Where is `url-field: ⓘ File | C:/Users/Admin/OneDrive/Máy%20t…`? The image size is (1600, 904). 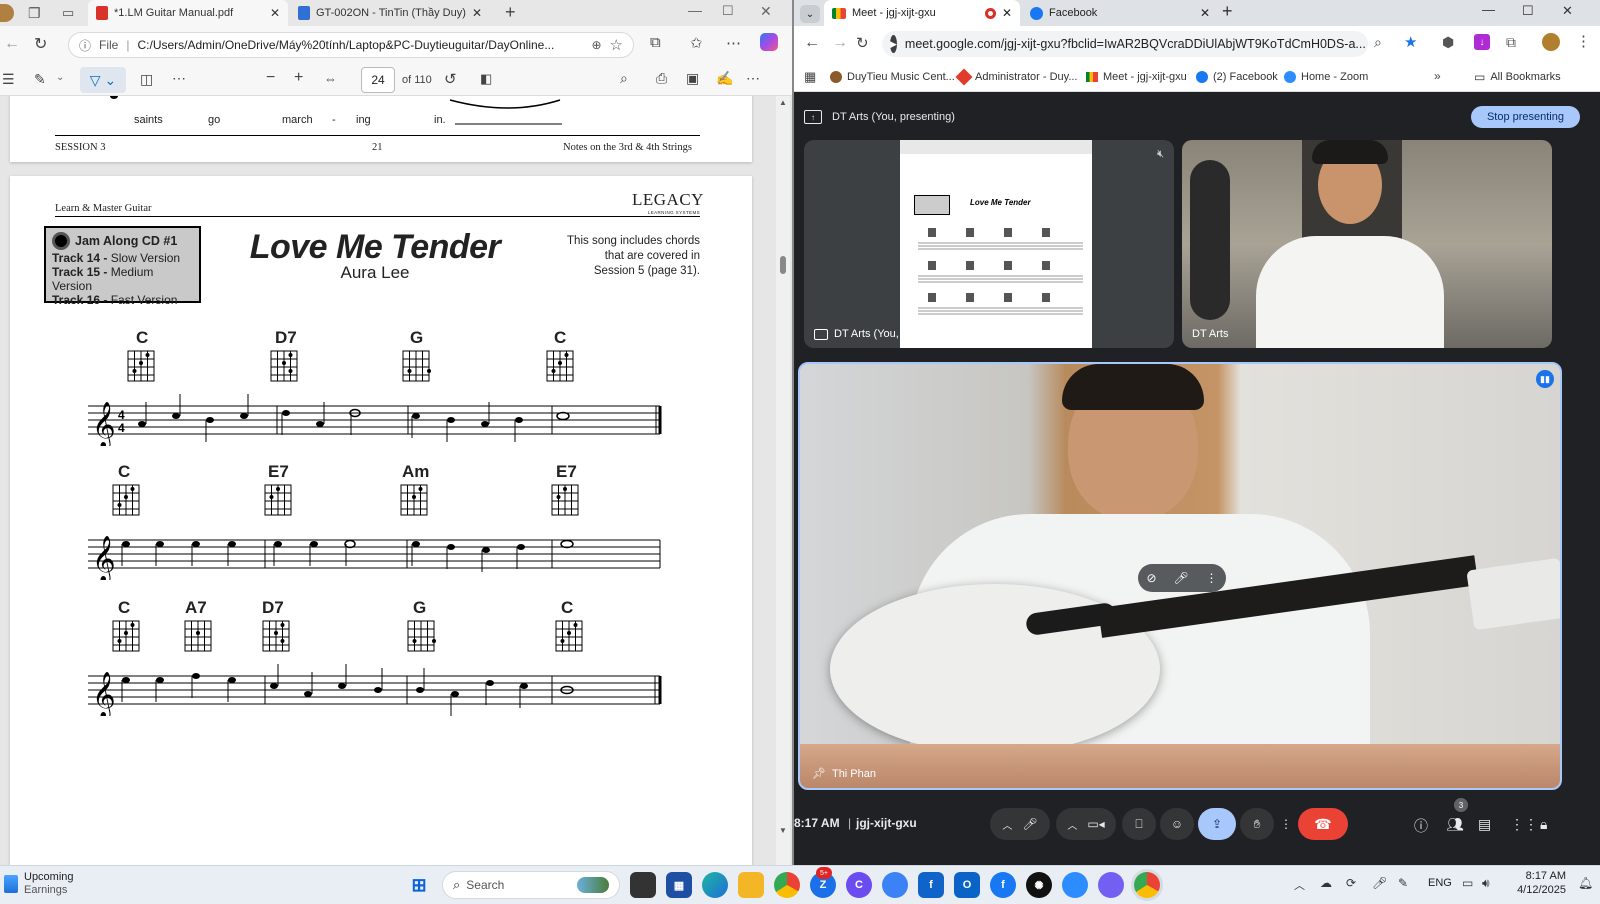
url-field: ⓘ File | C:/Users/Admin/OneDrive/Máy%20t… is located at coordinates (351, 45).